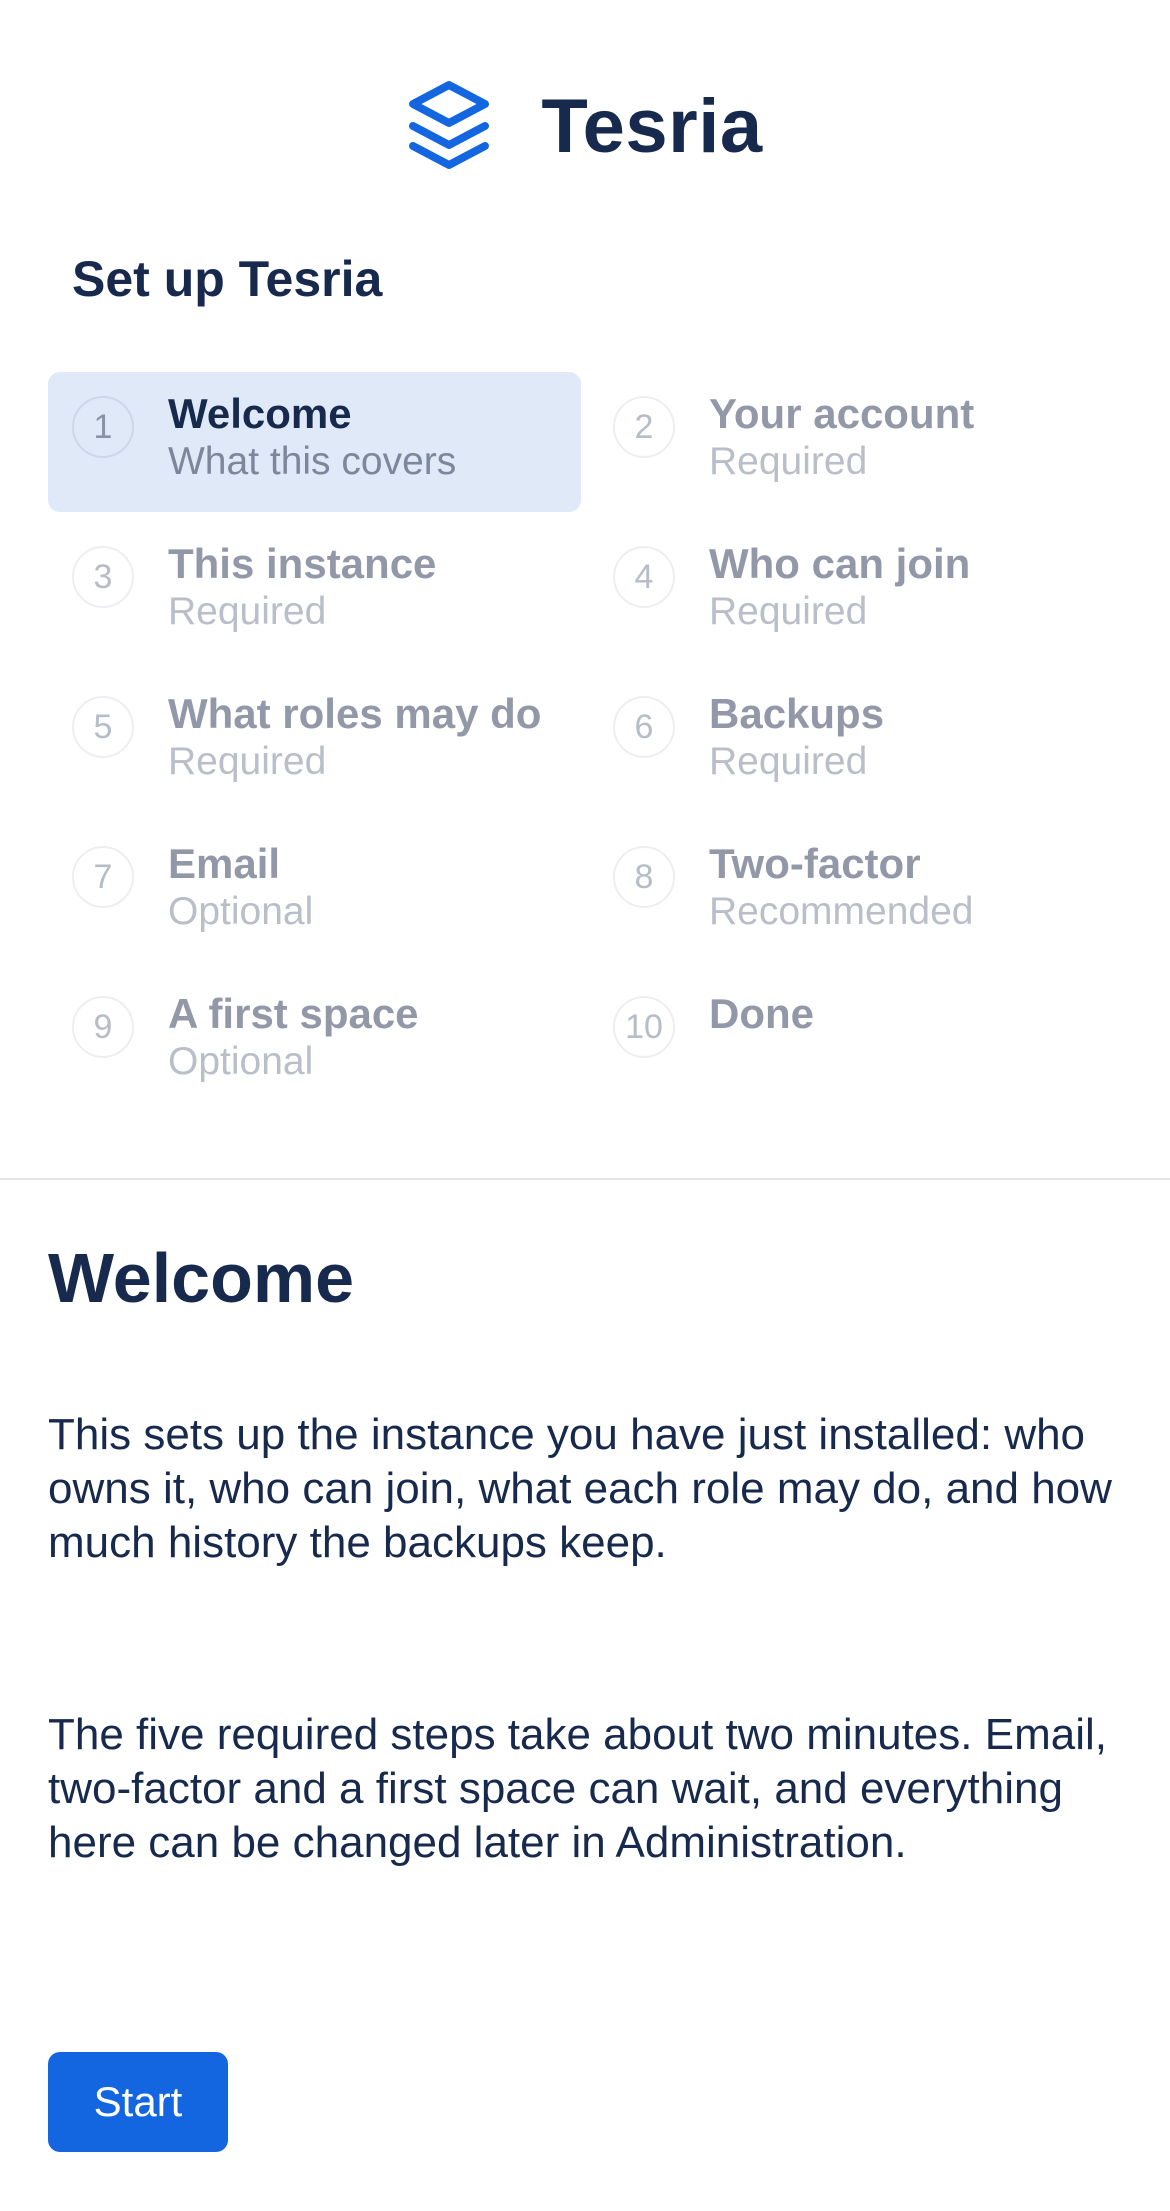  I want to click on section-divider, so click(585, 1179).